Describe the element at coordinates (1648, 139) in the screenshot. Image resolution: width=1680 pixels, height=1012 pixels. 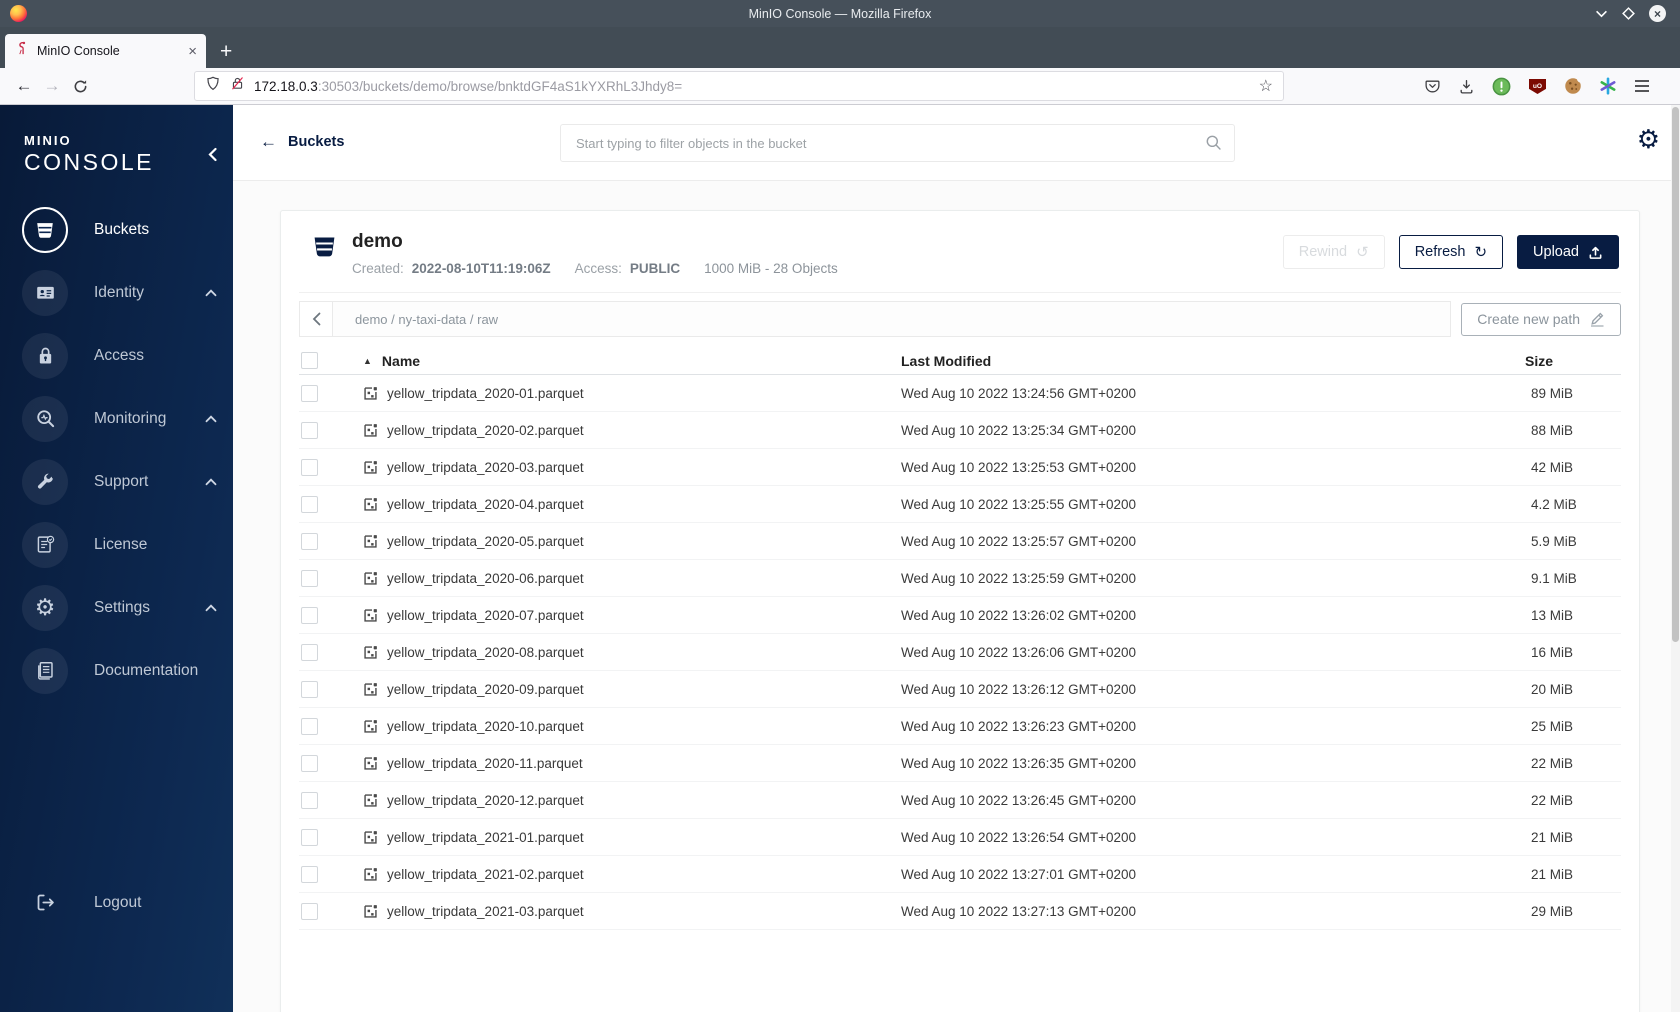
I see `settings-gear-icon: ⚙` at that location.